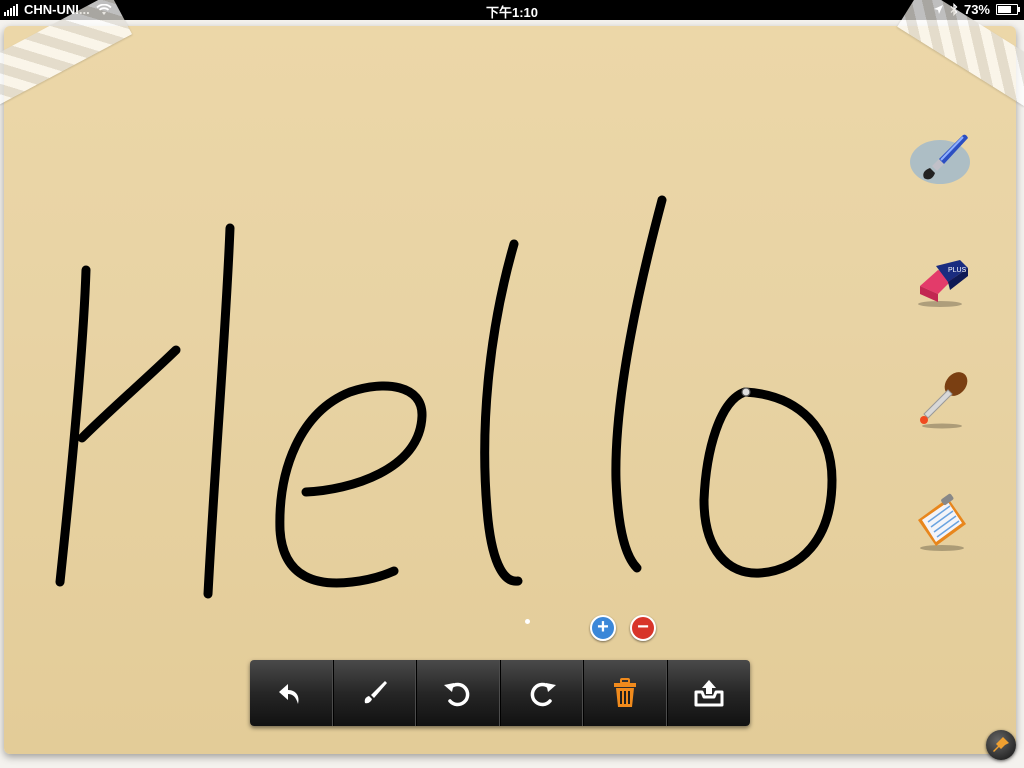 The width and height of the screenshot is (1024, 768). I want to click on delete-button, so click(626, 693).